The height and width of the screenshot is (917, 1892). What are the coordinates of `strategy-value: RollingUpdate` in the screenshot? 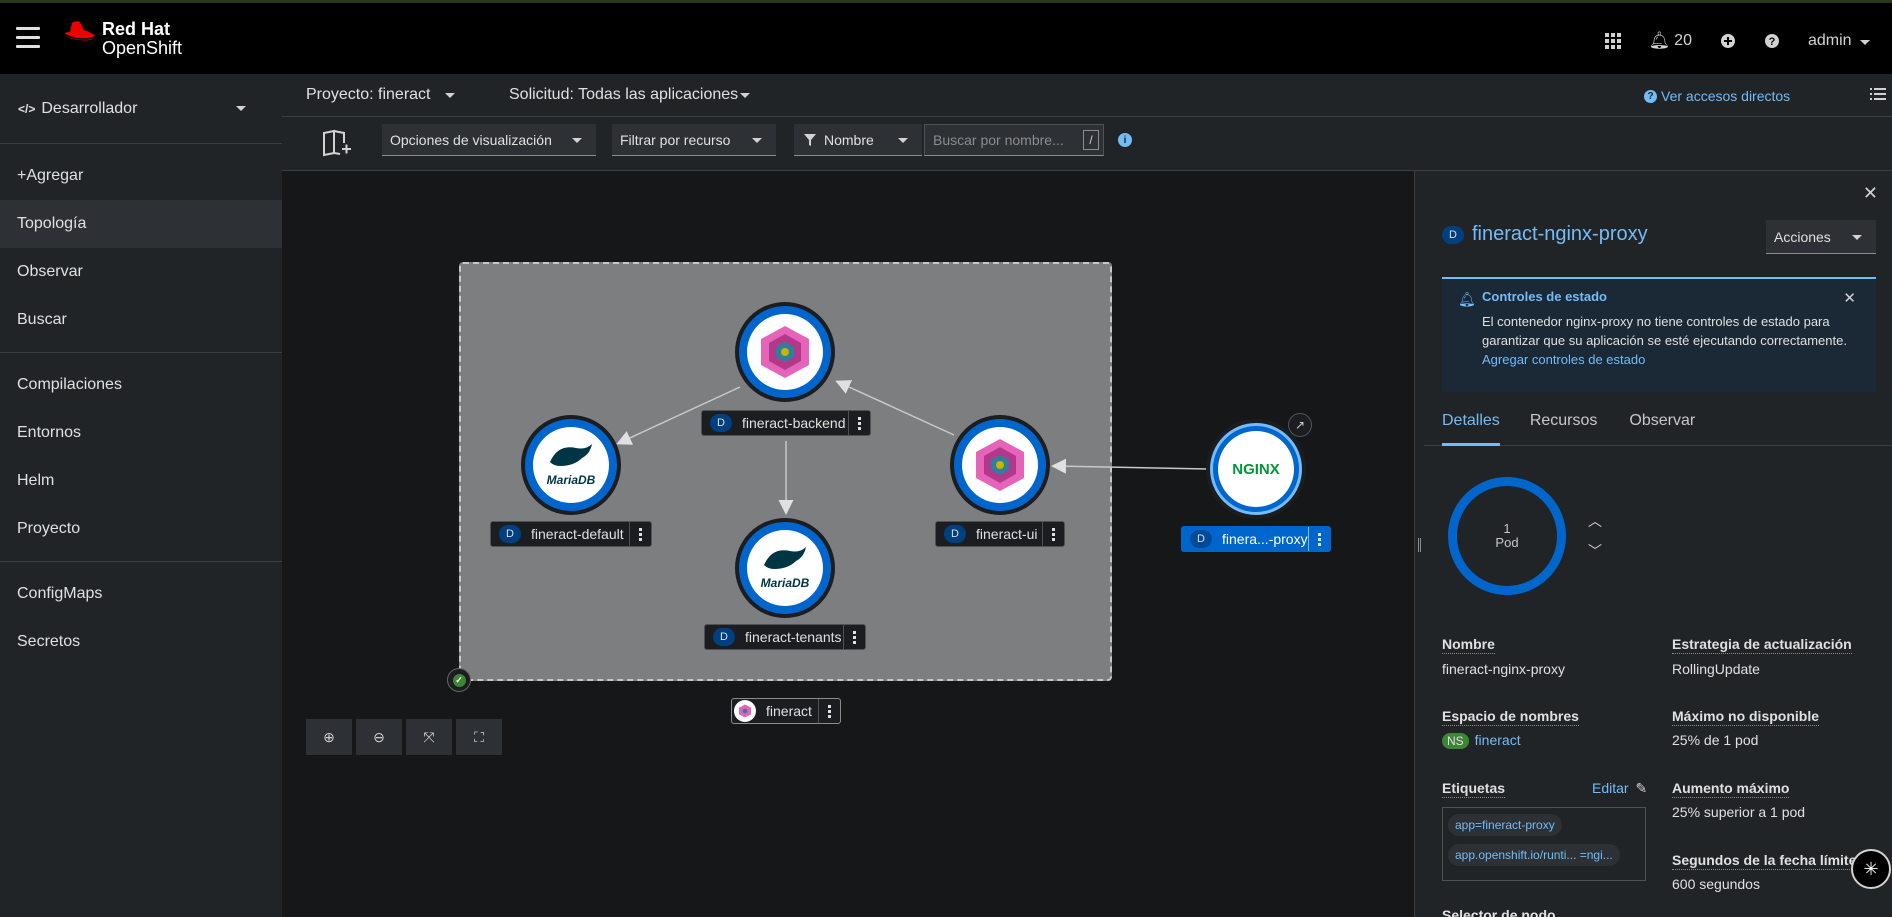 It's located at (1716, 669).